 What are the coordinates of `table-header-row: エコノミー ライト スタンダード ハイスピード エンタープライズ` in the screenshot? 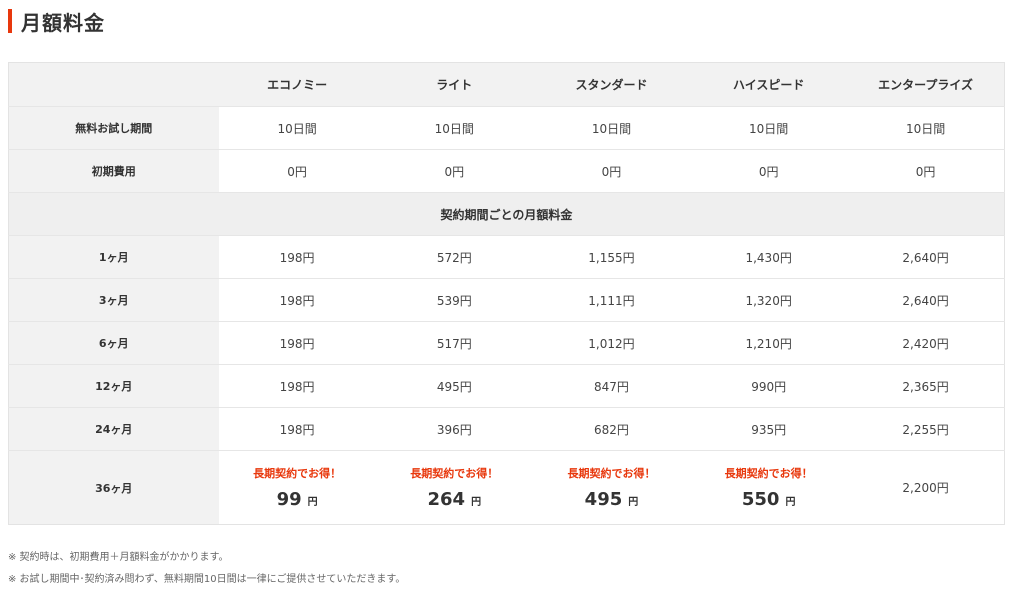 It's located at (506, 84).